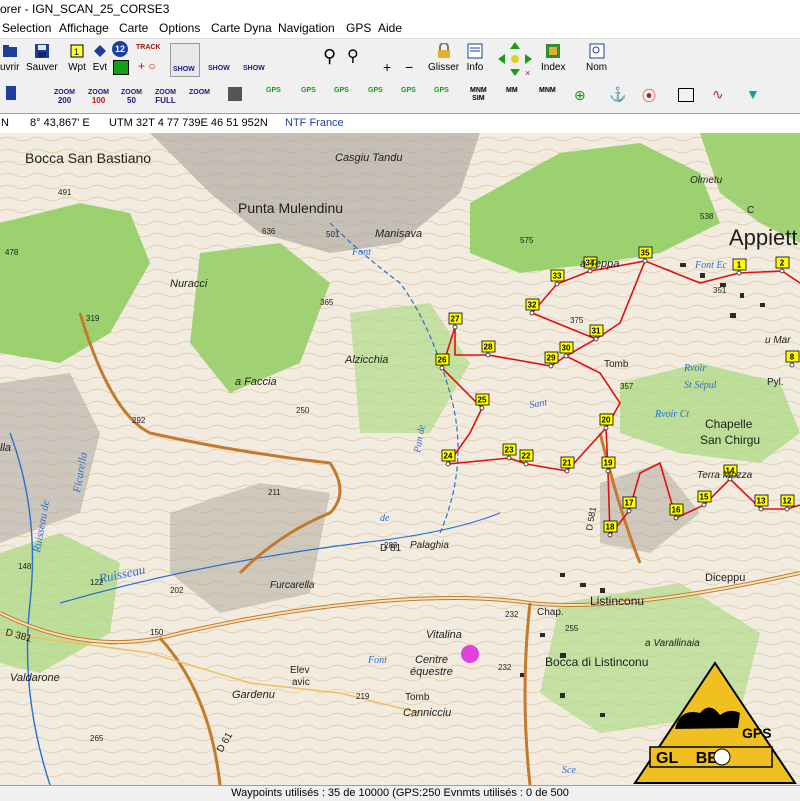  I want to click on mnm-button: MNM, so click(547, 91).